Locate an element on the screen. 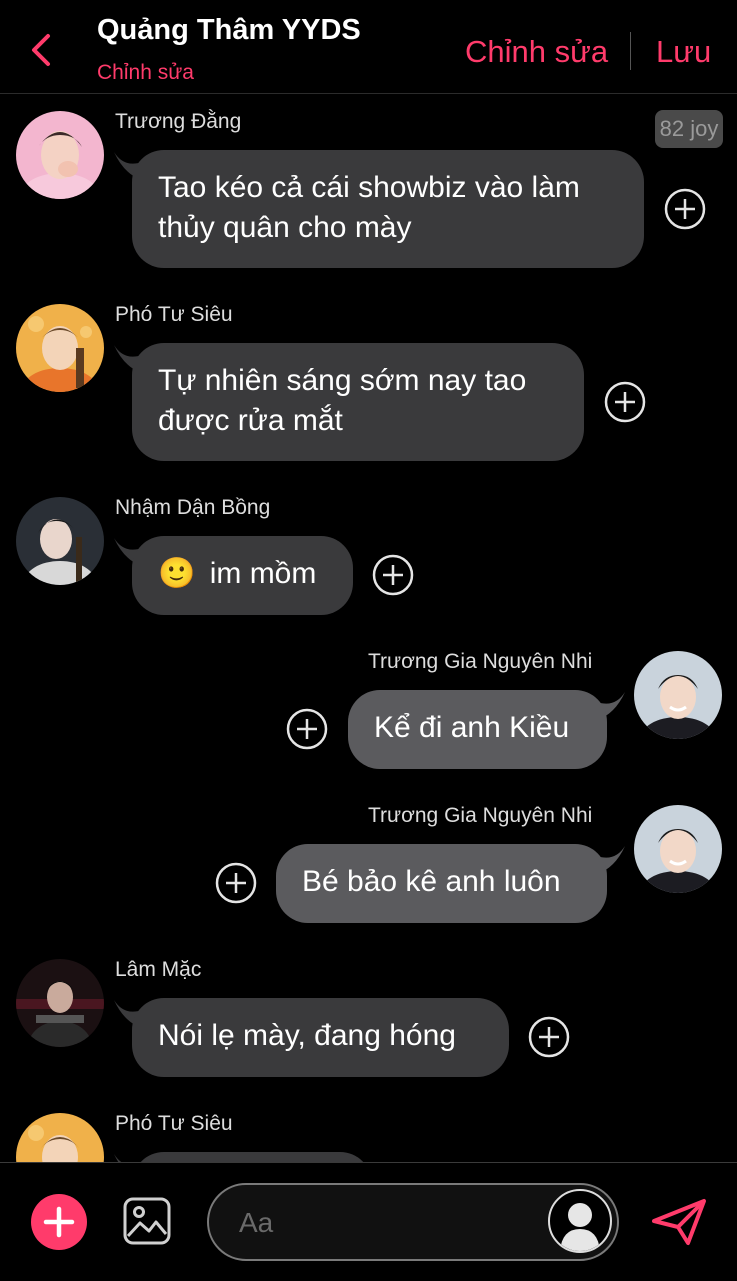 This screenshot has height=1281, width=737. message-bubble: Bé bảo kê anh luôn is located at coordinates (441, 883).